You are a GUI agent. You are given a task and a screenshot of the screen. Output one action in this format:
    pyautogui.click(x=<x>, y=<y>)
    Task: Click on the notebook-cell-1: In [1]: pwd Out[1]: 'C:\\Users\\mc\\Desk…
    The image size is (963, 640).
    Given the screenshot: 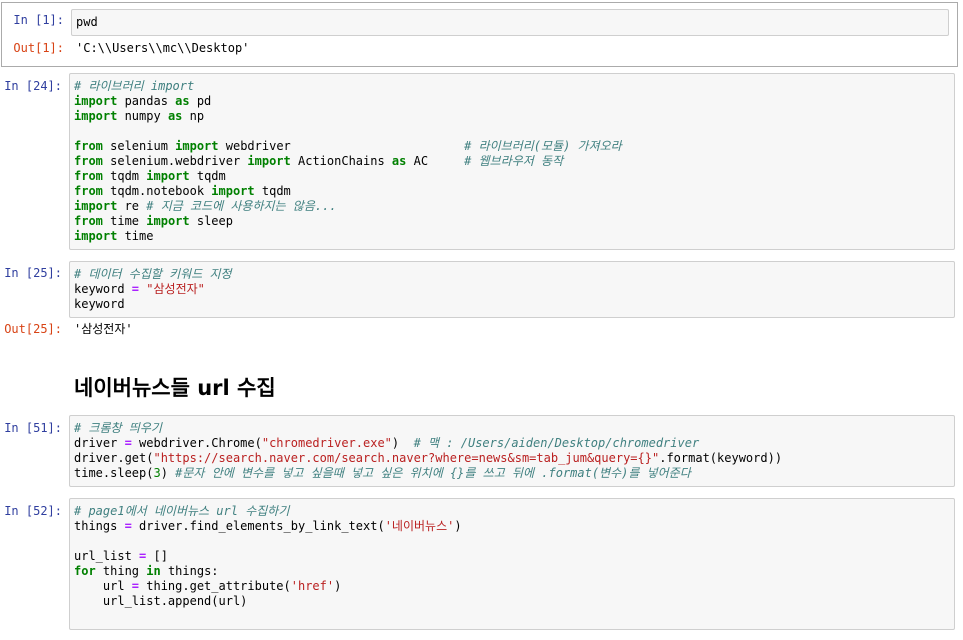 What is the action you would take?
    pyautogui.click(x=479, y=34)
    